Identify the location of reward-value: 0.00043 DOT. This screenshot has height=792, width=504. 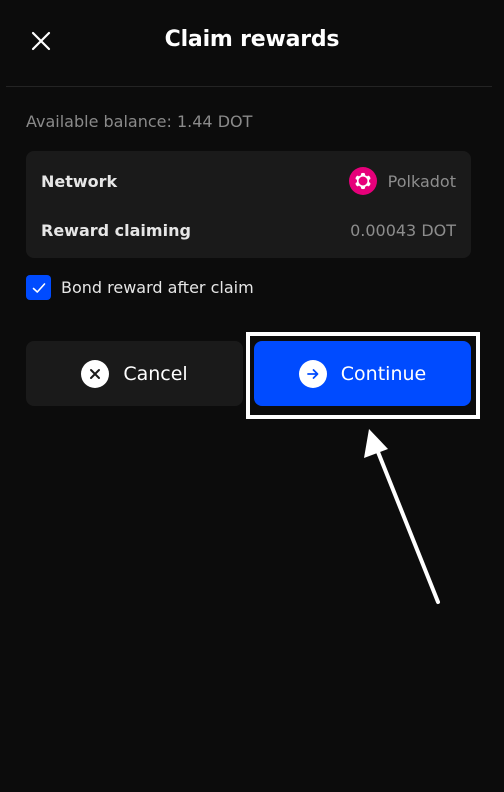
(403, 230).